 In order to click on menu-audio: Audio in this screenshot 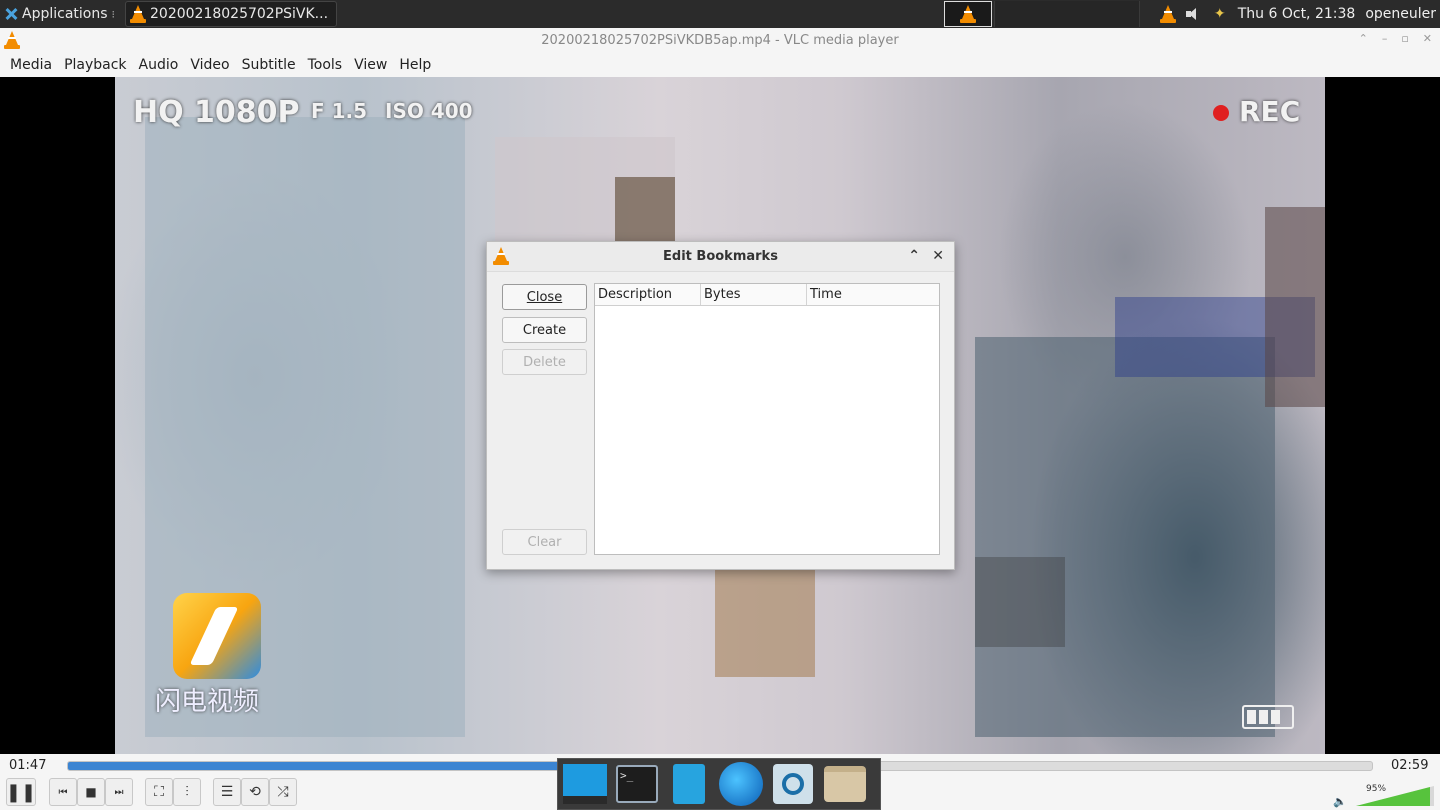, I will do `click(159, 65)`.